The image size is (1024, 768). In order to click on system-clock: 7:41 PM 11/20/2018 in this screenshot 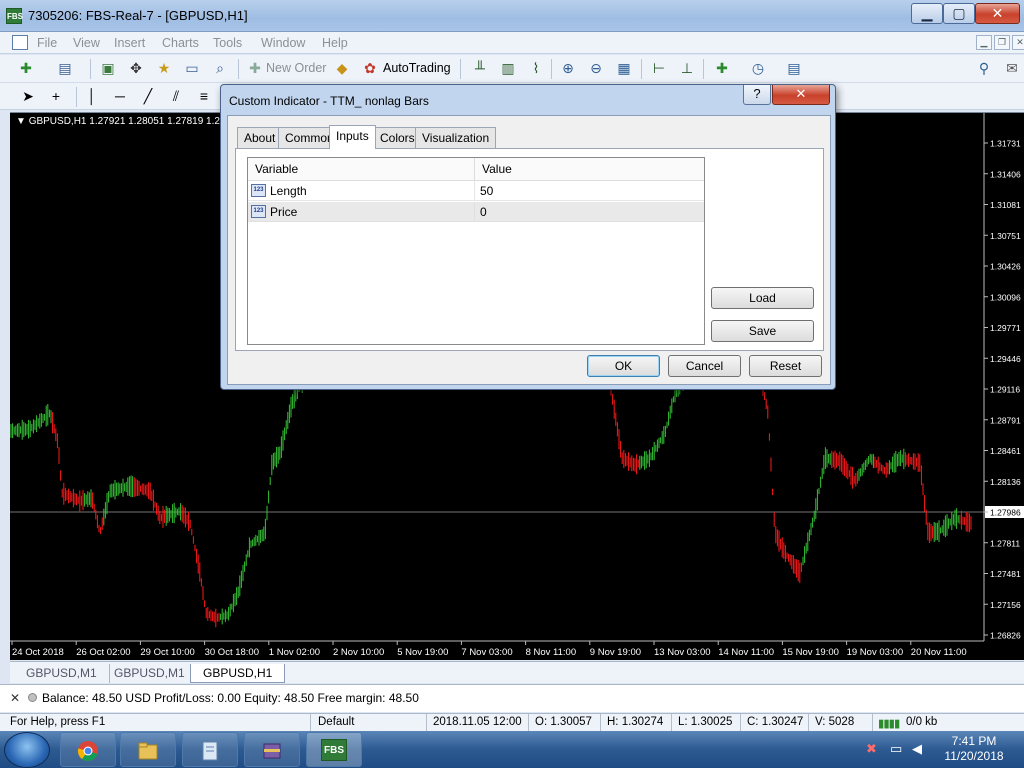, I will do `click(974, 749)`.